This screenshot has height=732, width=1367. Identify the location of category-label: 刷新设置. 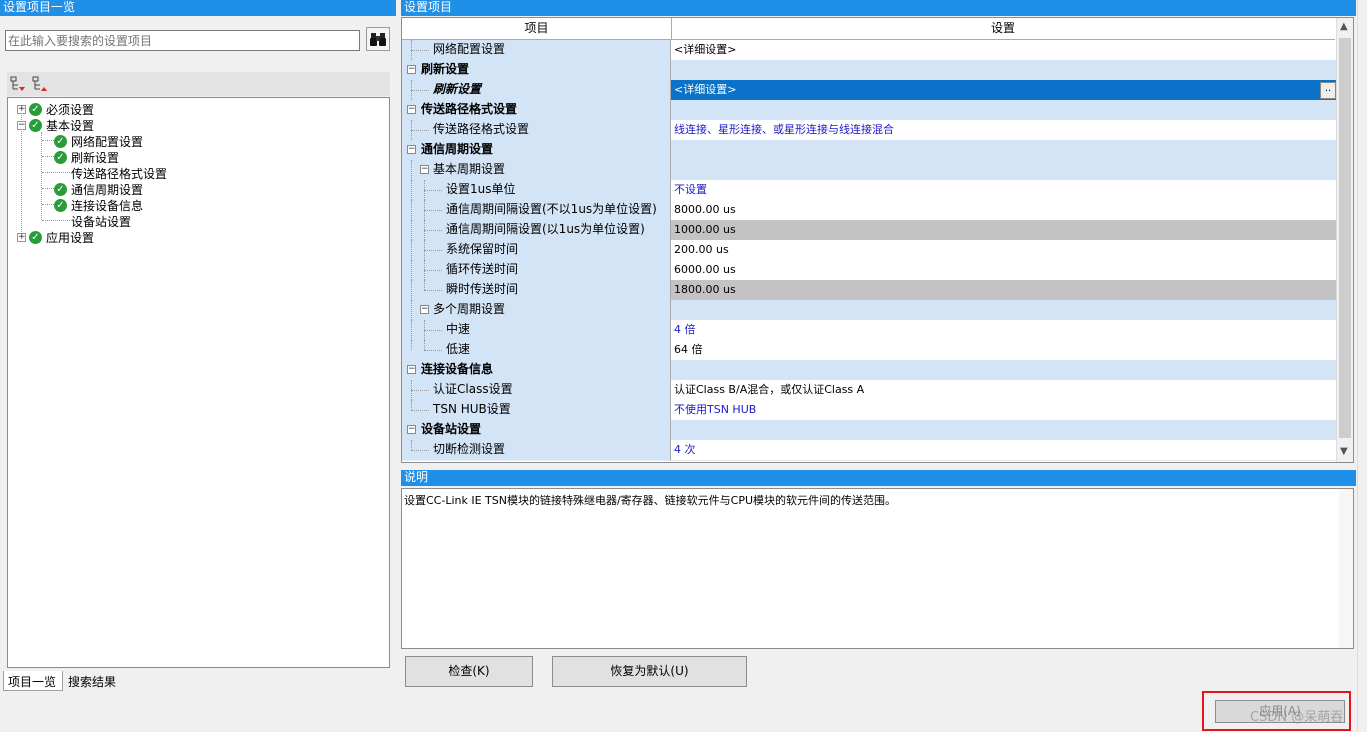
(445, 69).